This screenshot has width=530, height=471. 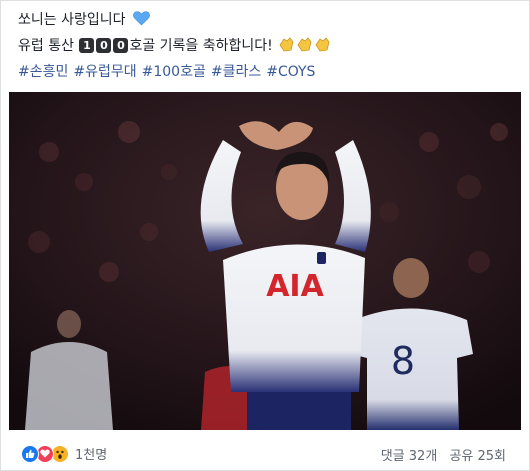 What do you see at coordinates (268, 20) in the screenshot?
I see `post-line-1: 쏘니는 사랑입니다` at bounding box center [268, 20].